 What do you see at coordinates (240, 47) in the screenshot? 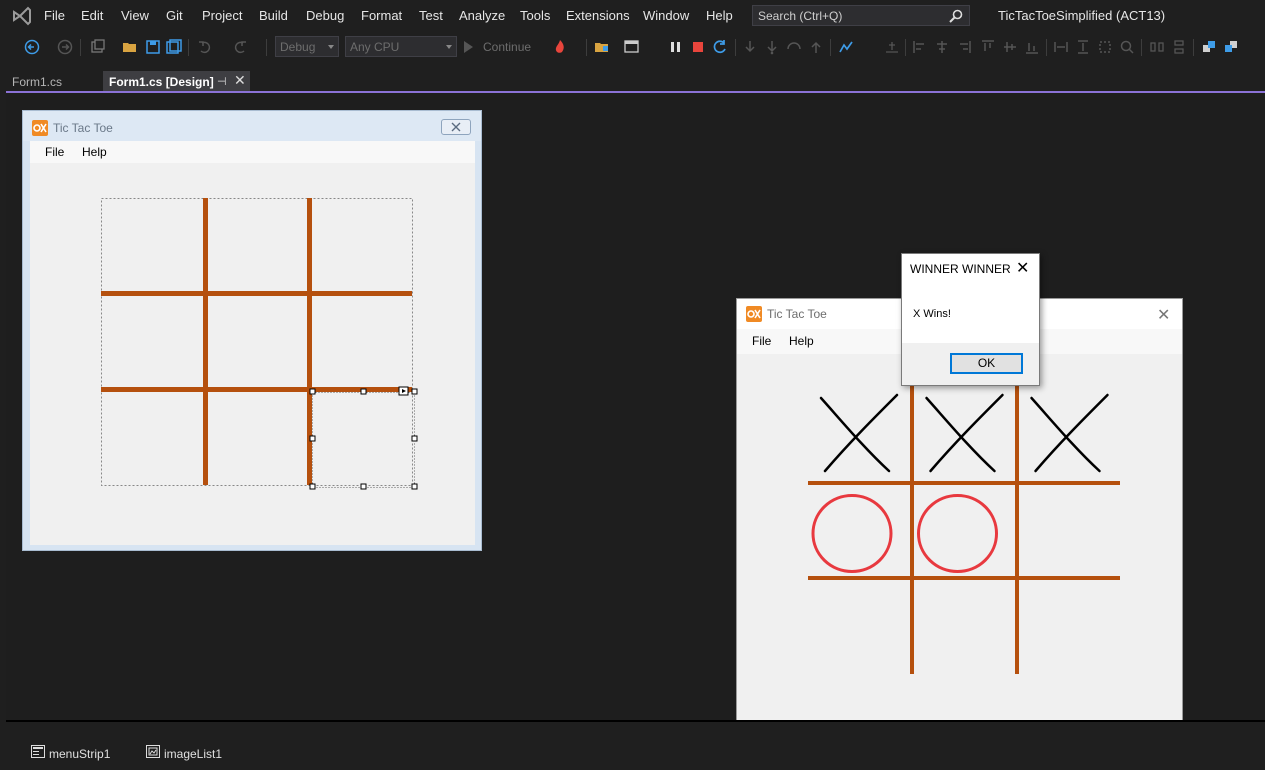
I see `redo-icon` at bounding box center [240, 47].